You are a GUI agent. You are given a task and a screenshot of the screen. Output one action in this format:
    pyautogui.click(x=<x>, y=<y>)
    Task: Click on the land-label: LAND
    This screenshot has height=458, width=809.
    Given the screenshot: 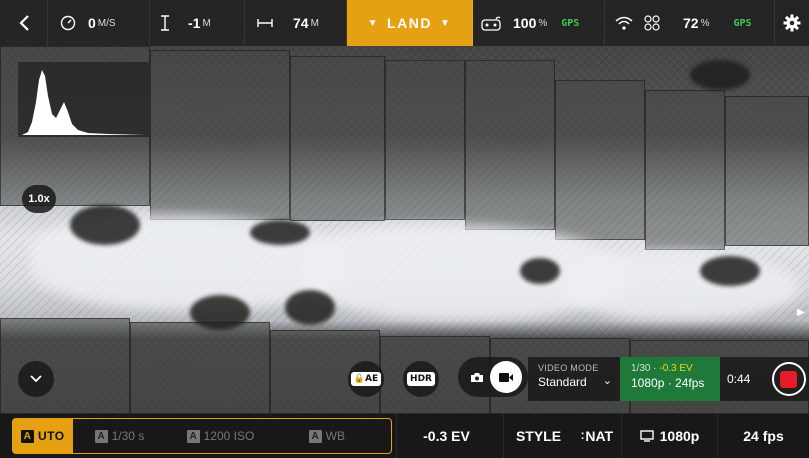 What is the action you would take?
    pyautogui.click(x=409, y=23)
    